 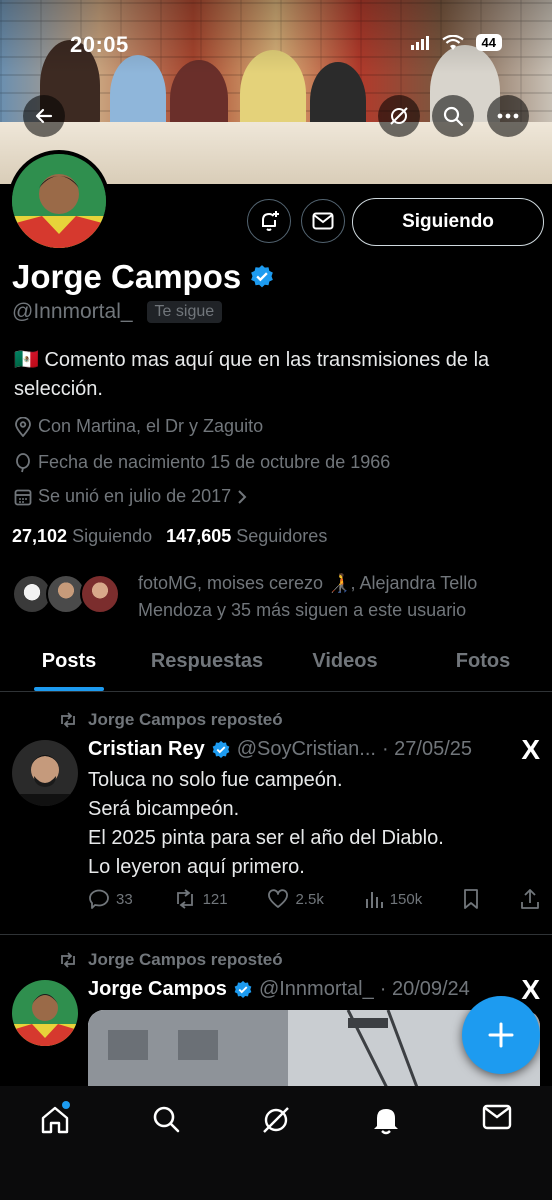 What do you see at coordinates (23, 426) in the screenshot?
I see `location-pin-icon` at bounding box center [23, 426].